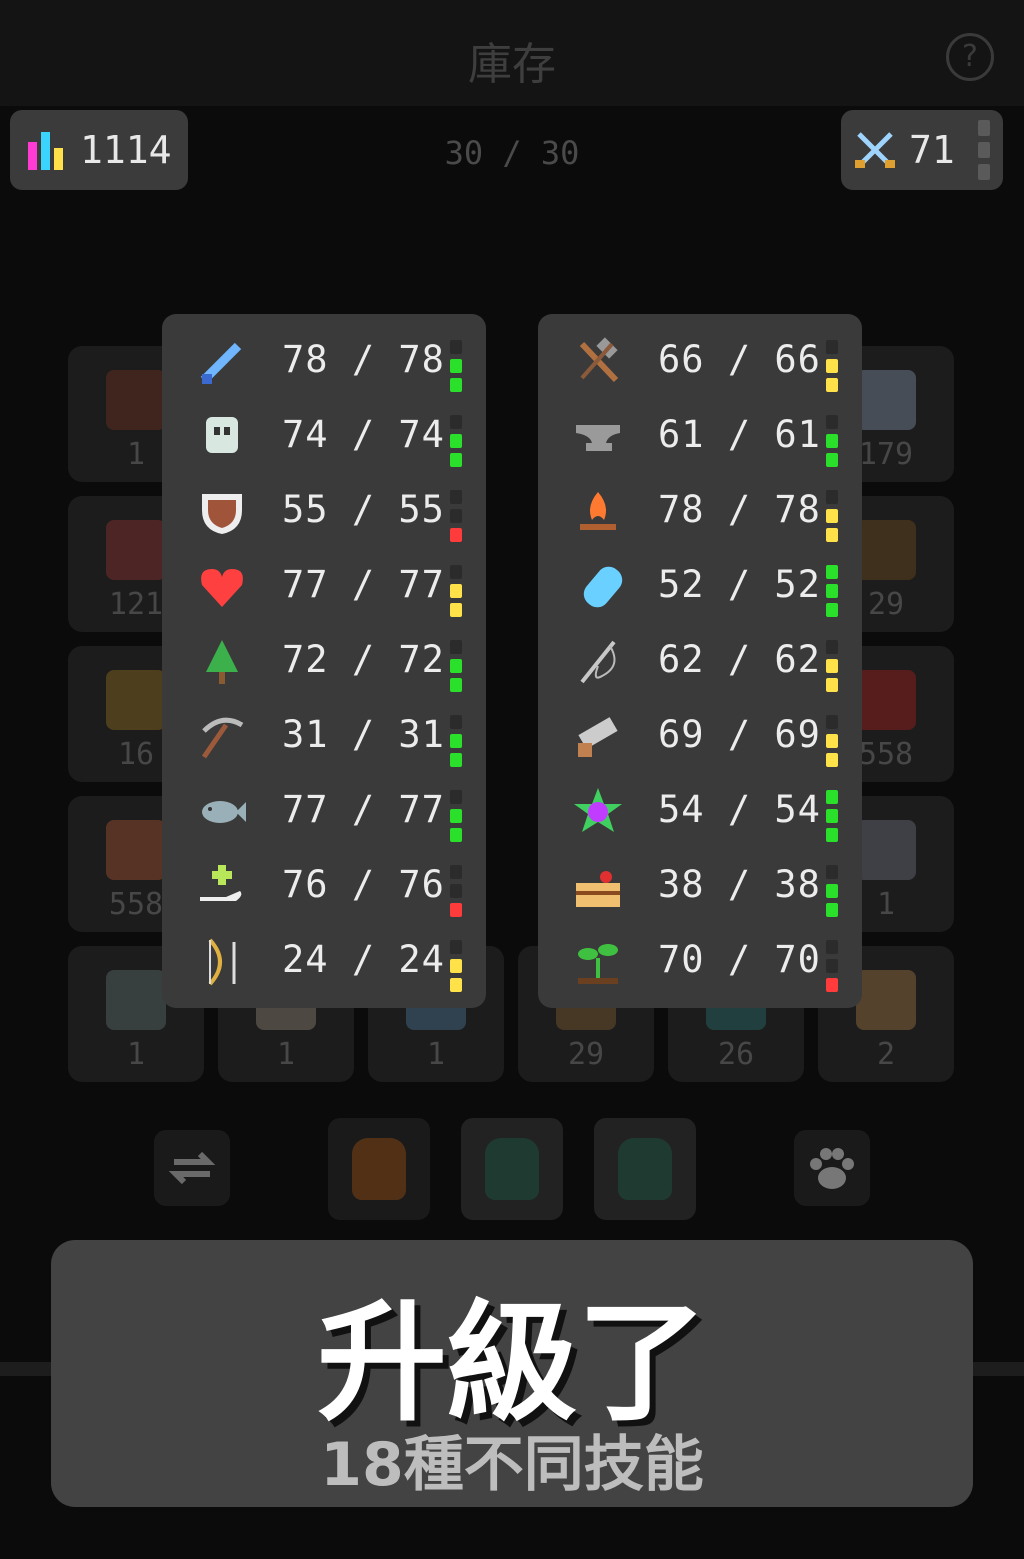  I want to click on skill-row-tailoring: 62 / 62, so click(700, 661).